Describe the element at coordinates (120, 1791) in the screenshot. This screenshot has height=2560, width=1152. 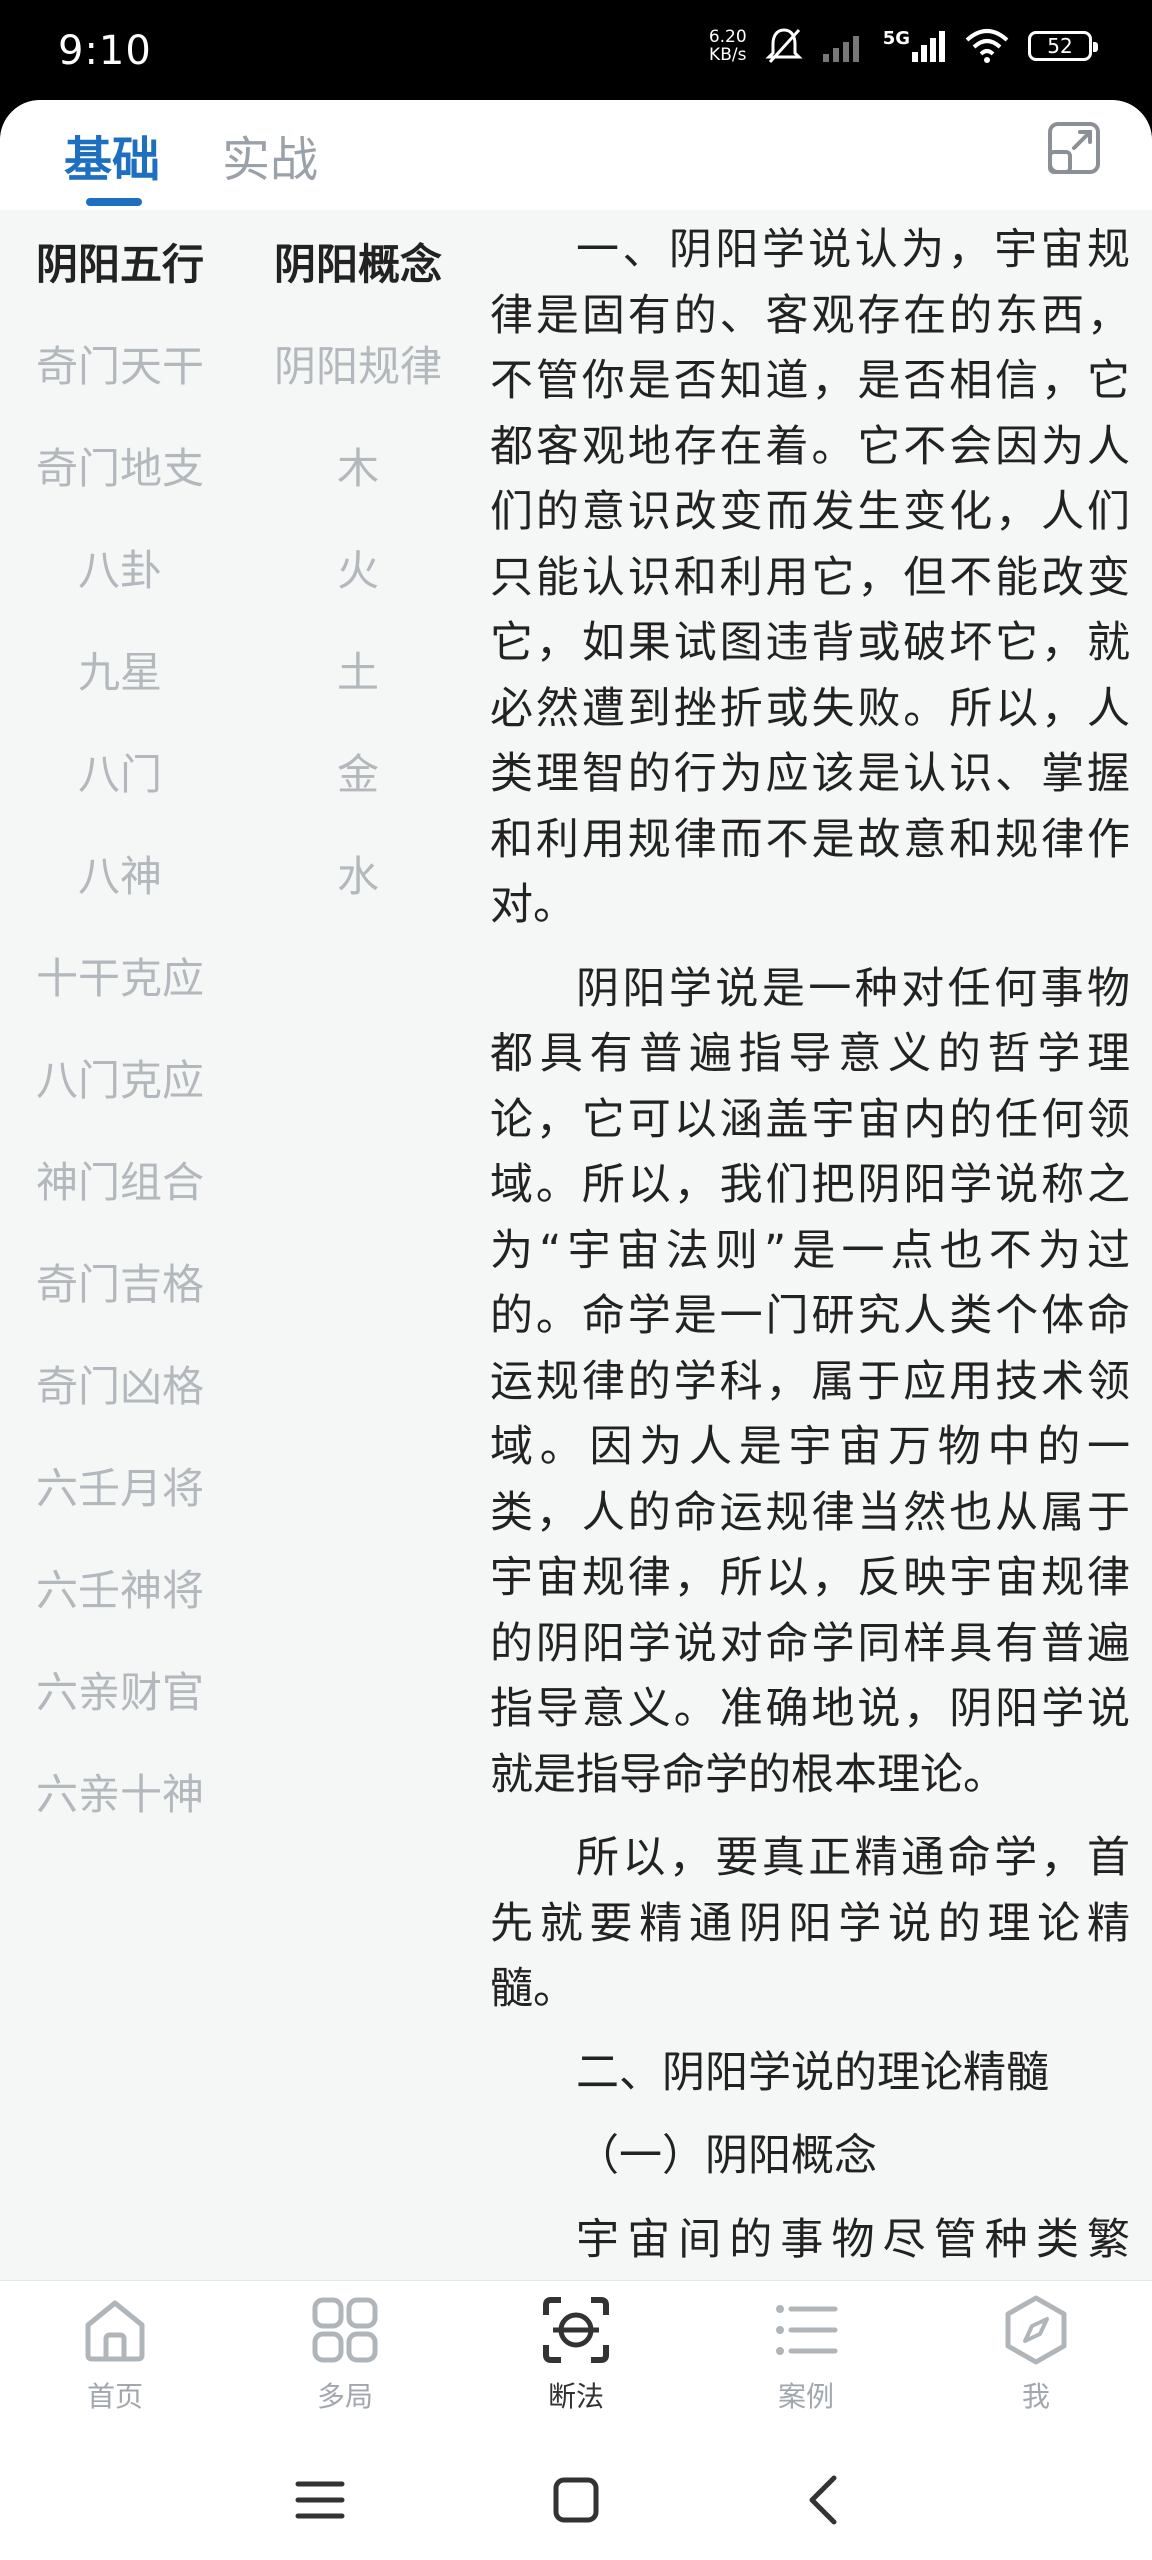
I see `category-item: 六亲十神` at that location.